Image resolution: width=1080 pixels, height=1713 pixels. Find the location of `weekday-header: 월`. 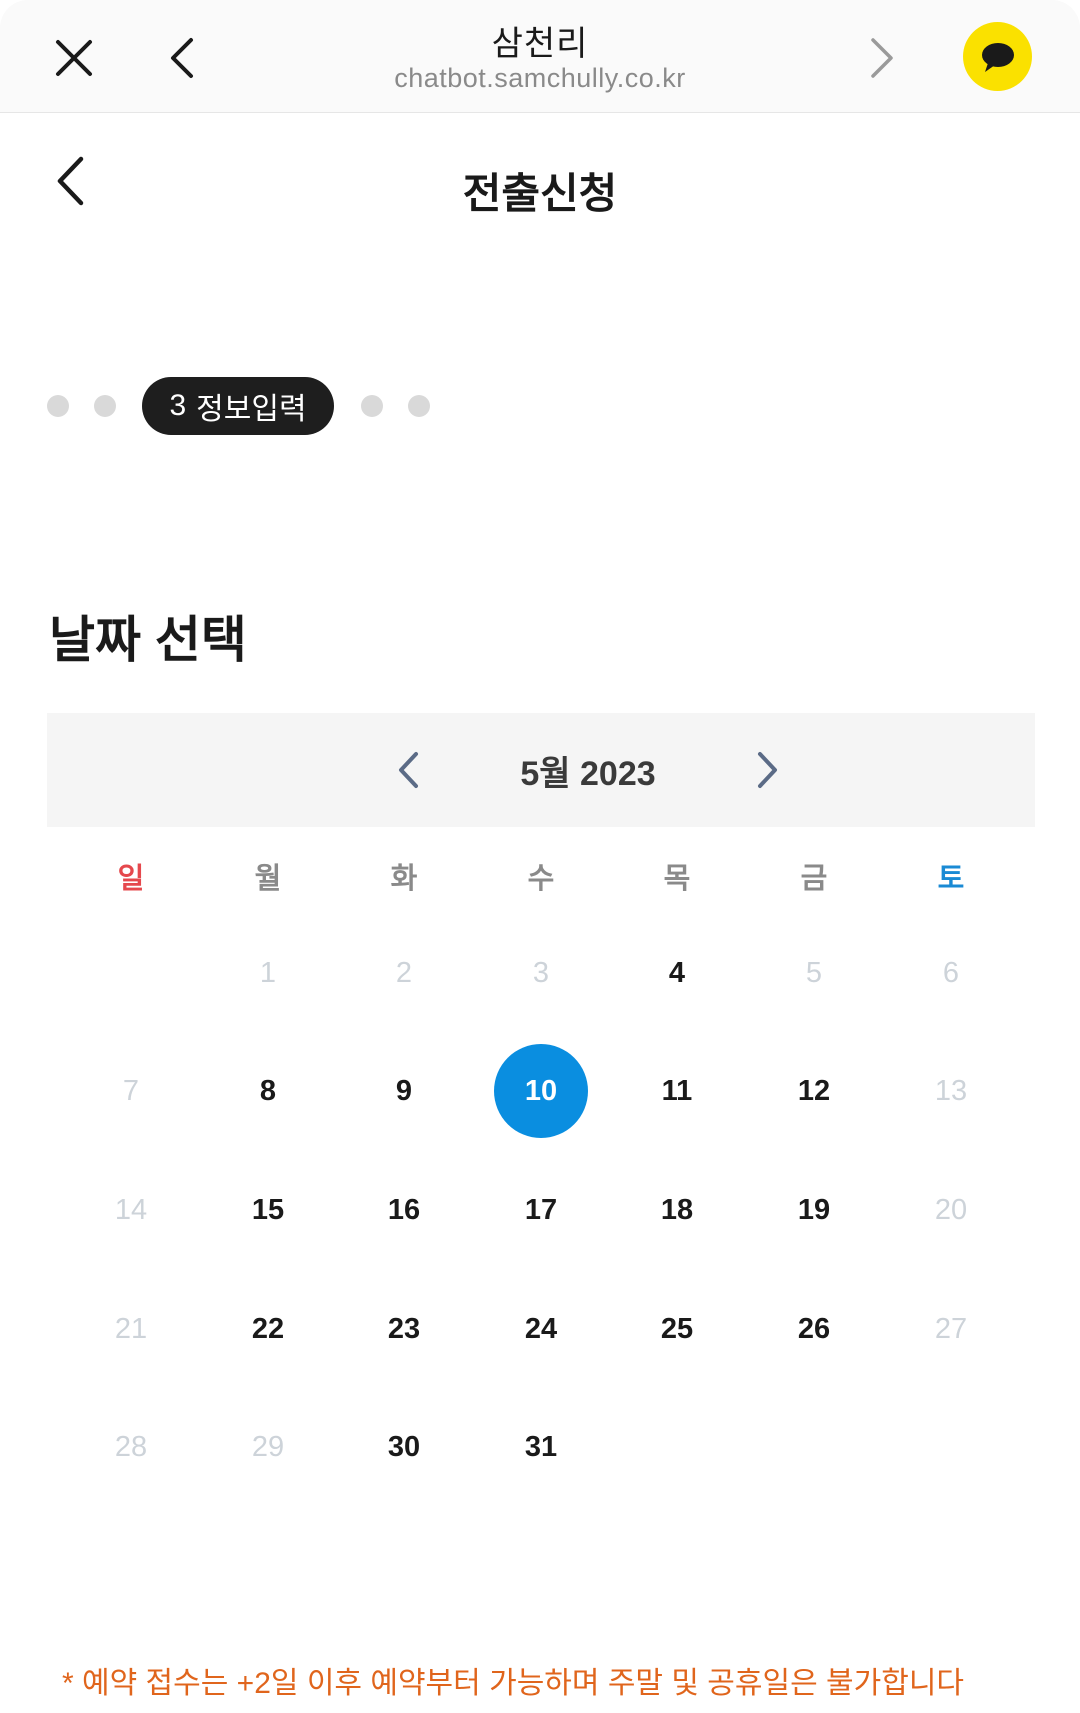

weekday-header: 월 is located at coordinates (268, 879).